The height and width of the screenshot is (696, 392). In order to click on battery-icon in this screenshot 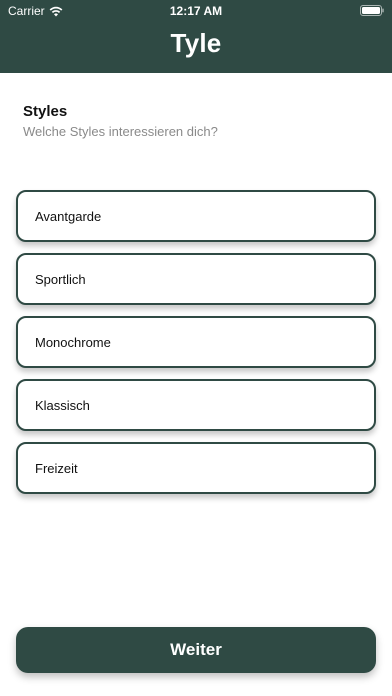, I will do `click(372, 10)`.